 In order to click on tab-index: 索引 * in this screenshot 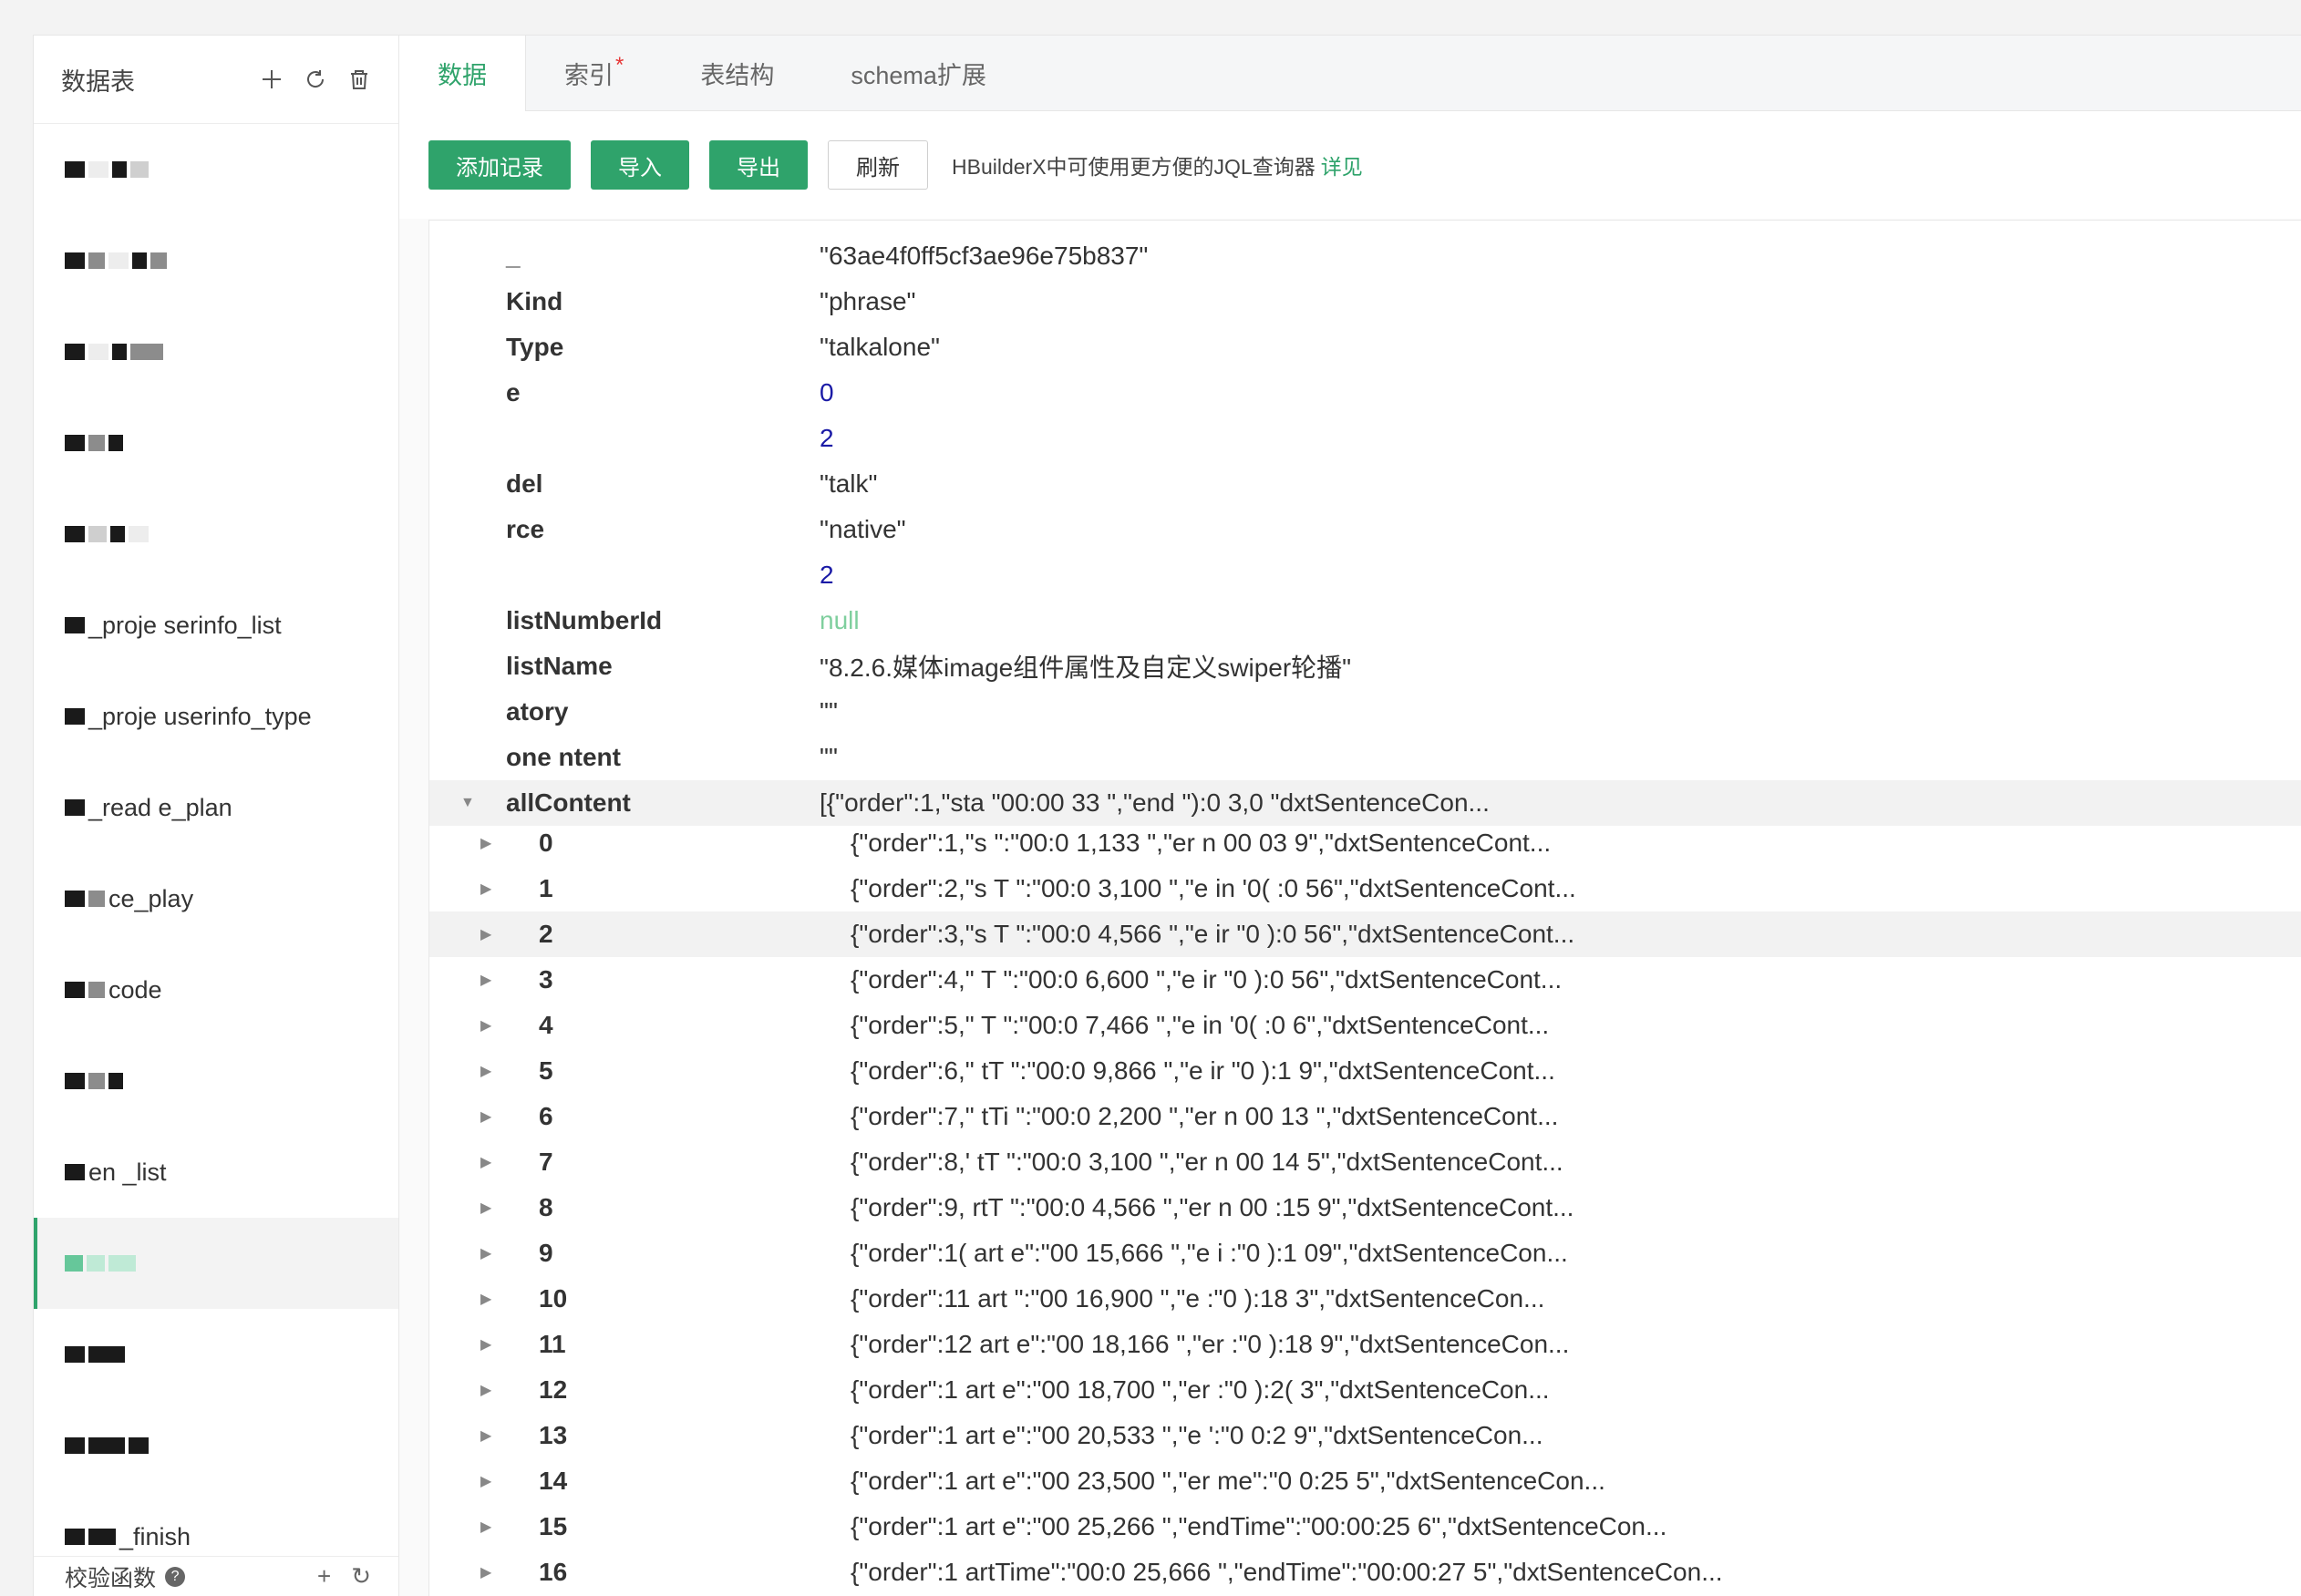, I will do `click(594, 73)`.